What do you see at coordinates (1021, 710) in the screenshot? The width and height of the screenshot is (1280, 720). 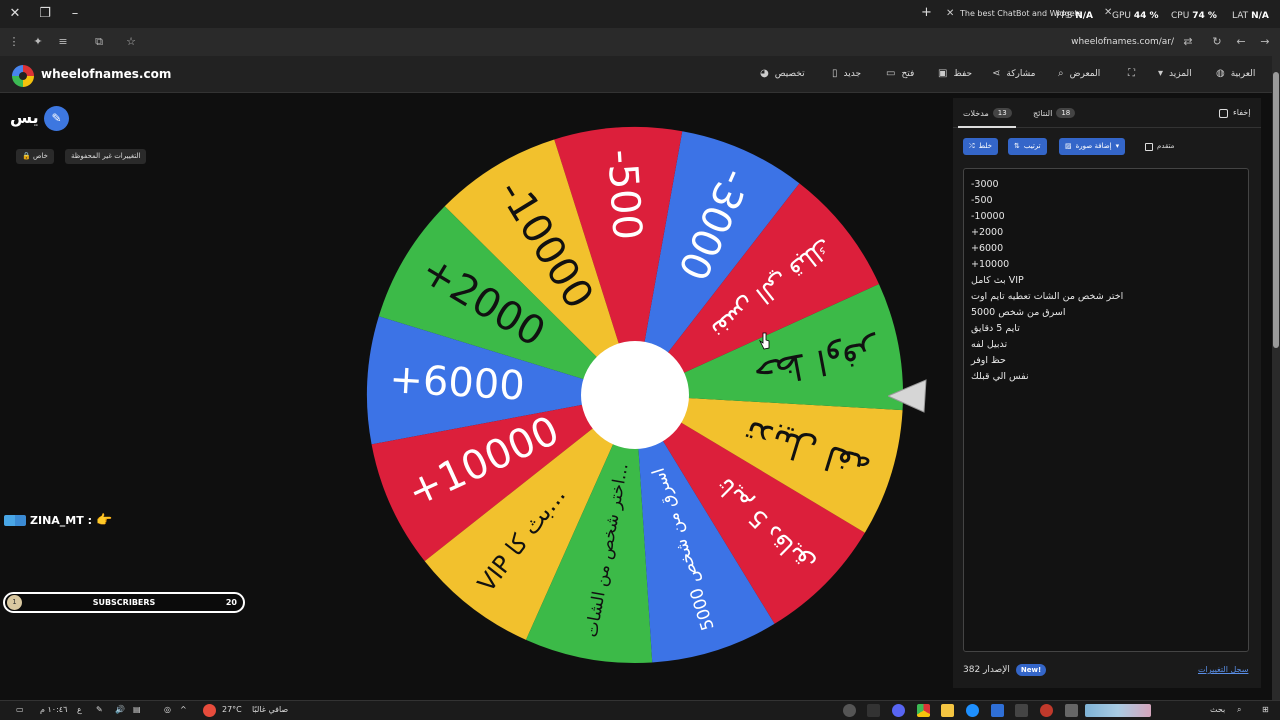 I see `store-icon` at bounding box center [1021, 710].